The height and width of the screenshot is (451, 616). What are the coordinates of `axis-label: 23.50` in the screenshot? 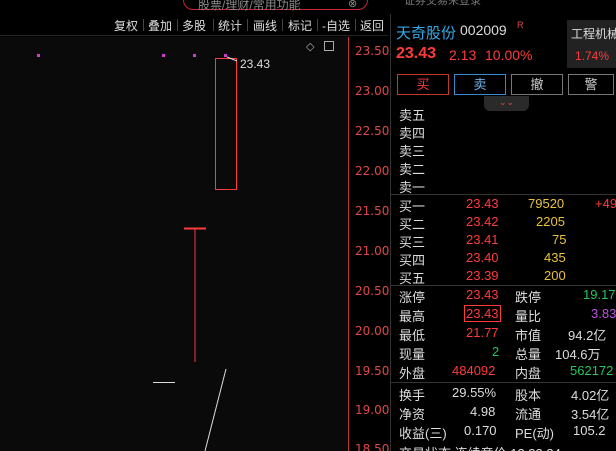 It's located at (372, 51).